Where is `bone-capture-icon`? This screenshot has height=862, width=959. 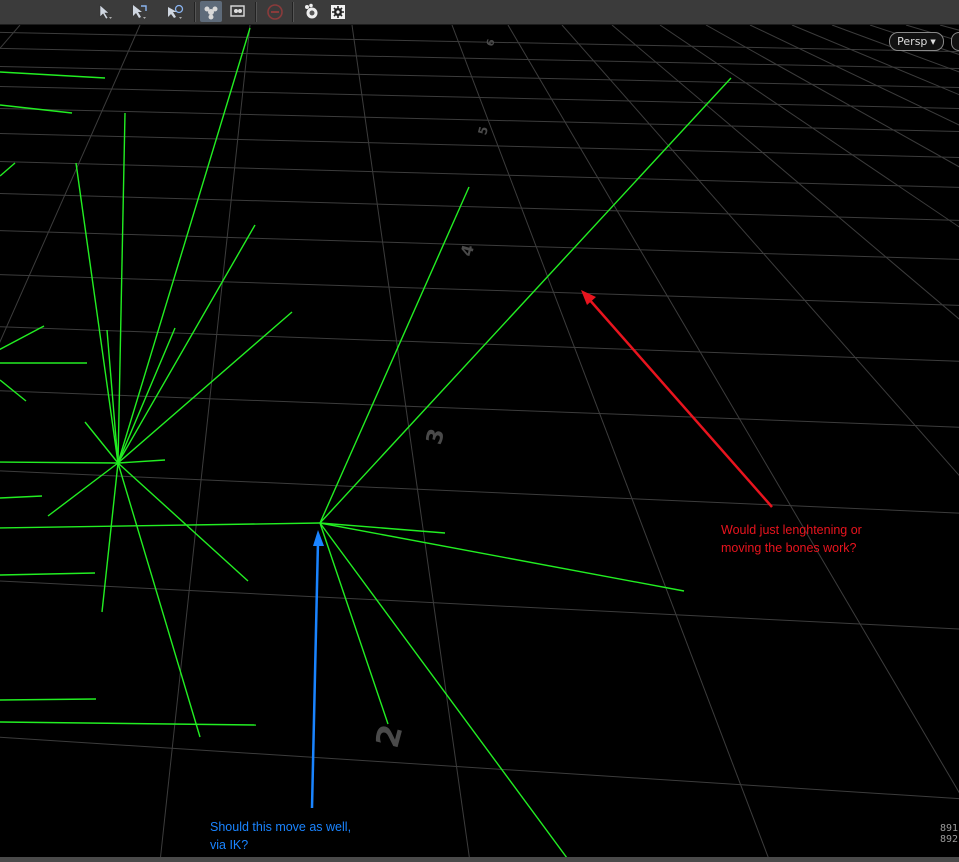 bone-capture-icon is located at coordinates (211, 12).